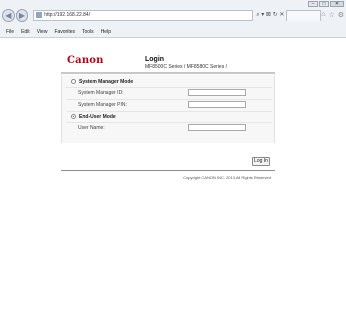 The width and height of the screenshot is (346, 316). I want to click on canon-logo: Canon, so click(85, 60).